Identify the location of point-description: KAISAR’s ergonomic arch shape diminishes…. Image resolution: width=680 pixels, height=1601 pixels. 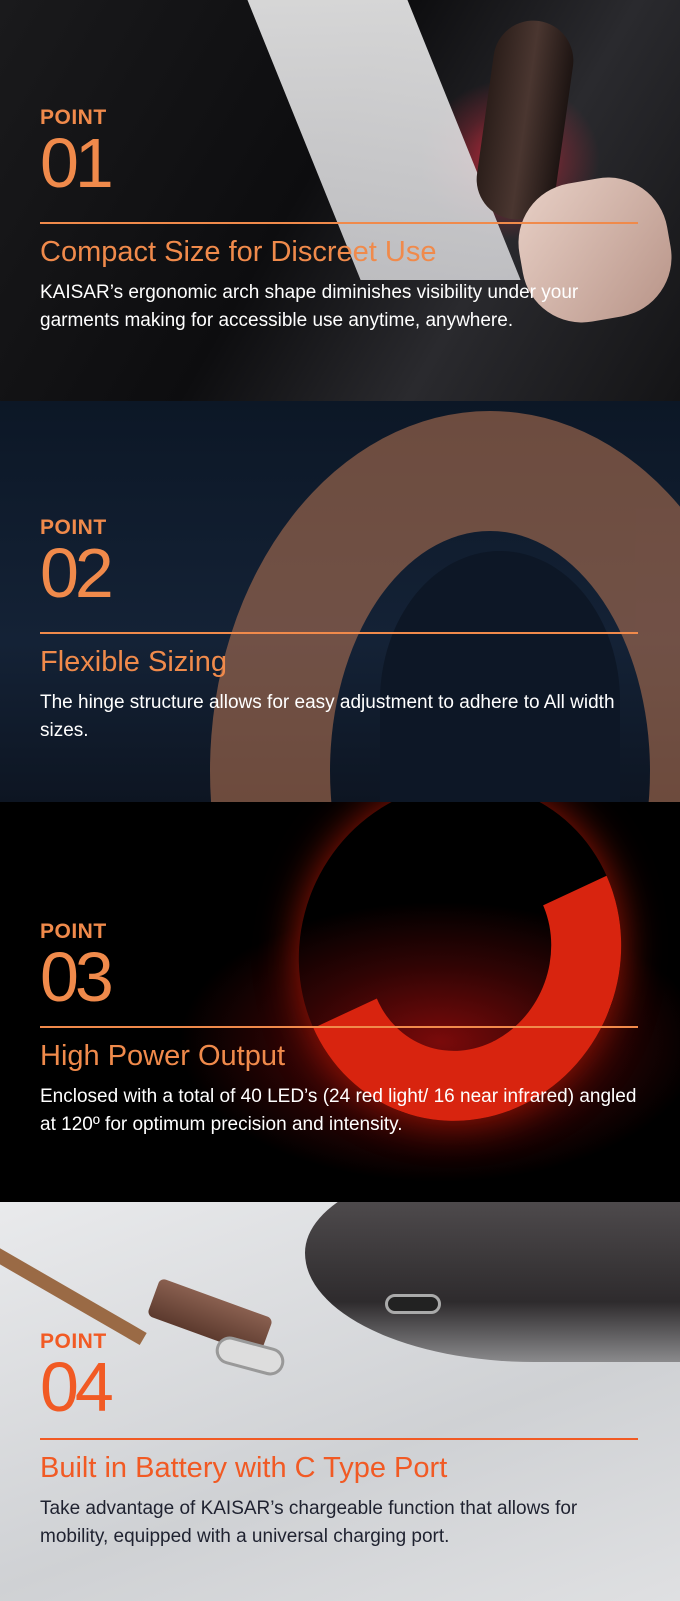
(309, 306).